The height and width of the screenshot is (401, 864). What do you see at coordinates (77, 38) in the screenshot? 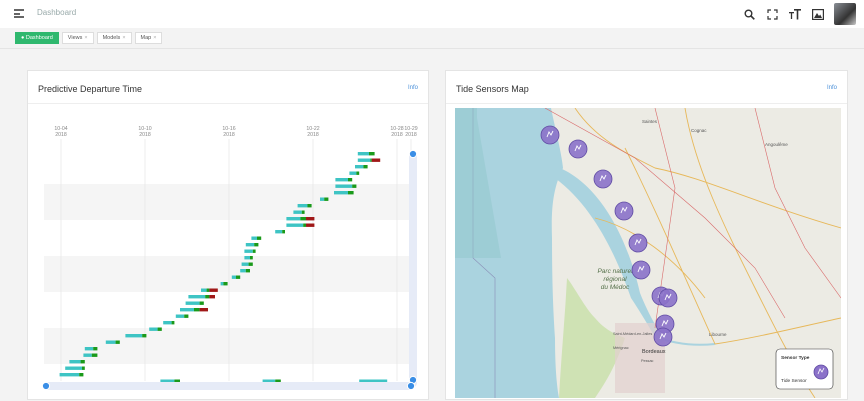
I see `tab-views: Views ×` at bounding box center [77, 38].